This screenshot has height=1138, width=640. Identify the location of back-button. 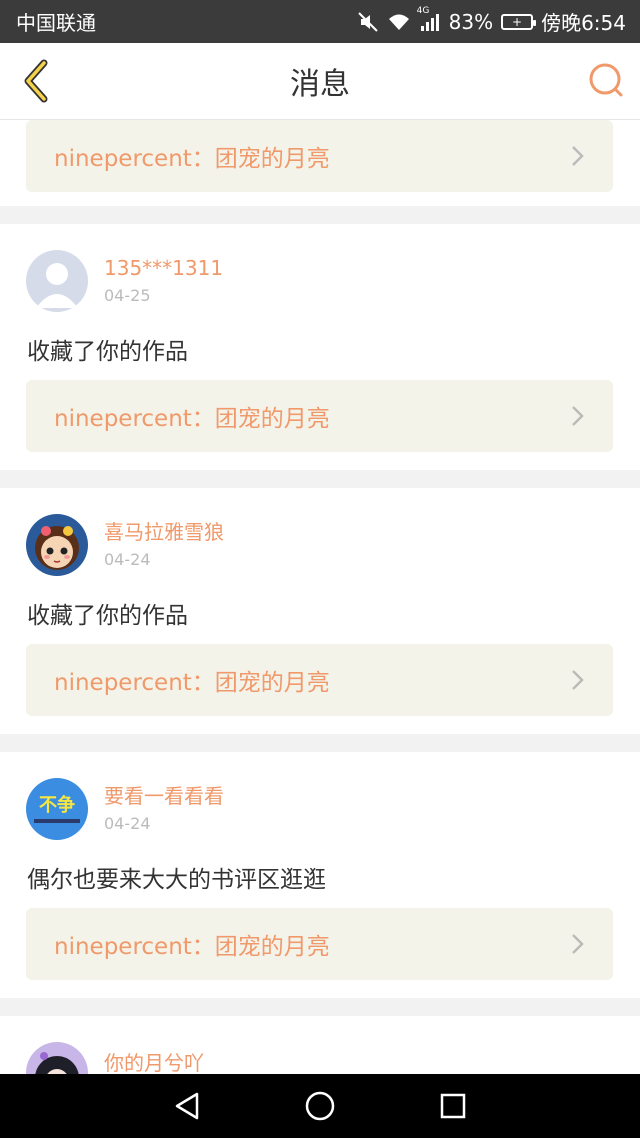
(36, 81).